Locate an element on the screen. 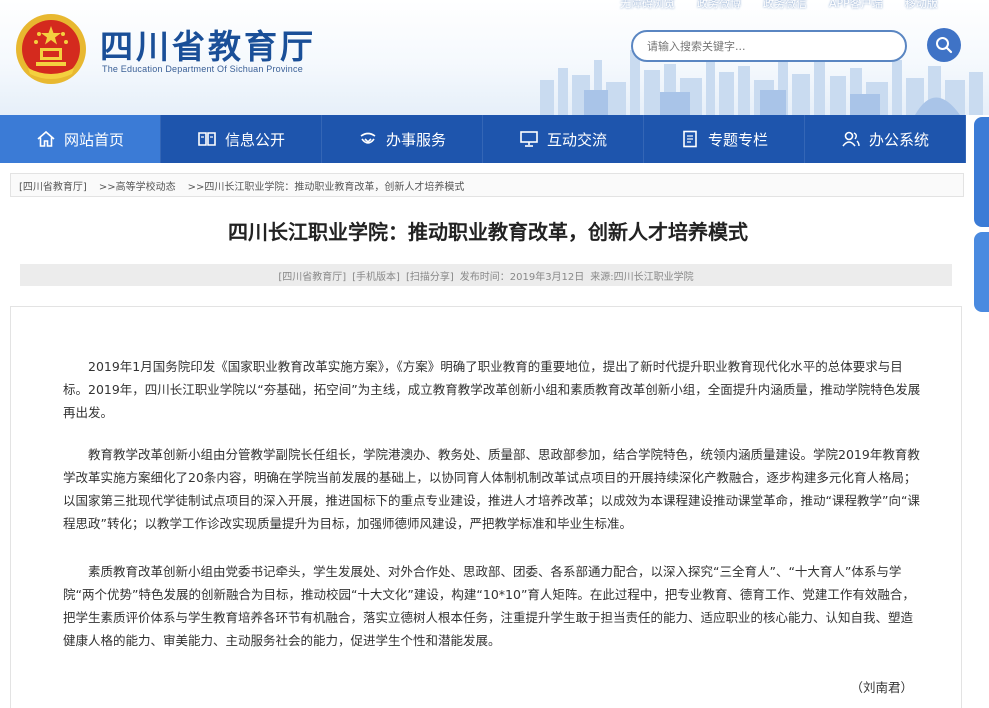 The image size is (989, 708). search-input is located at coordinates (767, 46).